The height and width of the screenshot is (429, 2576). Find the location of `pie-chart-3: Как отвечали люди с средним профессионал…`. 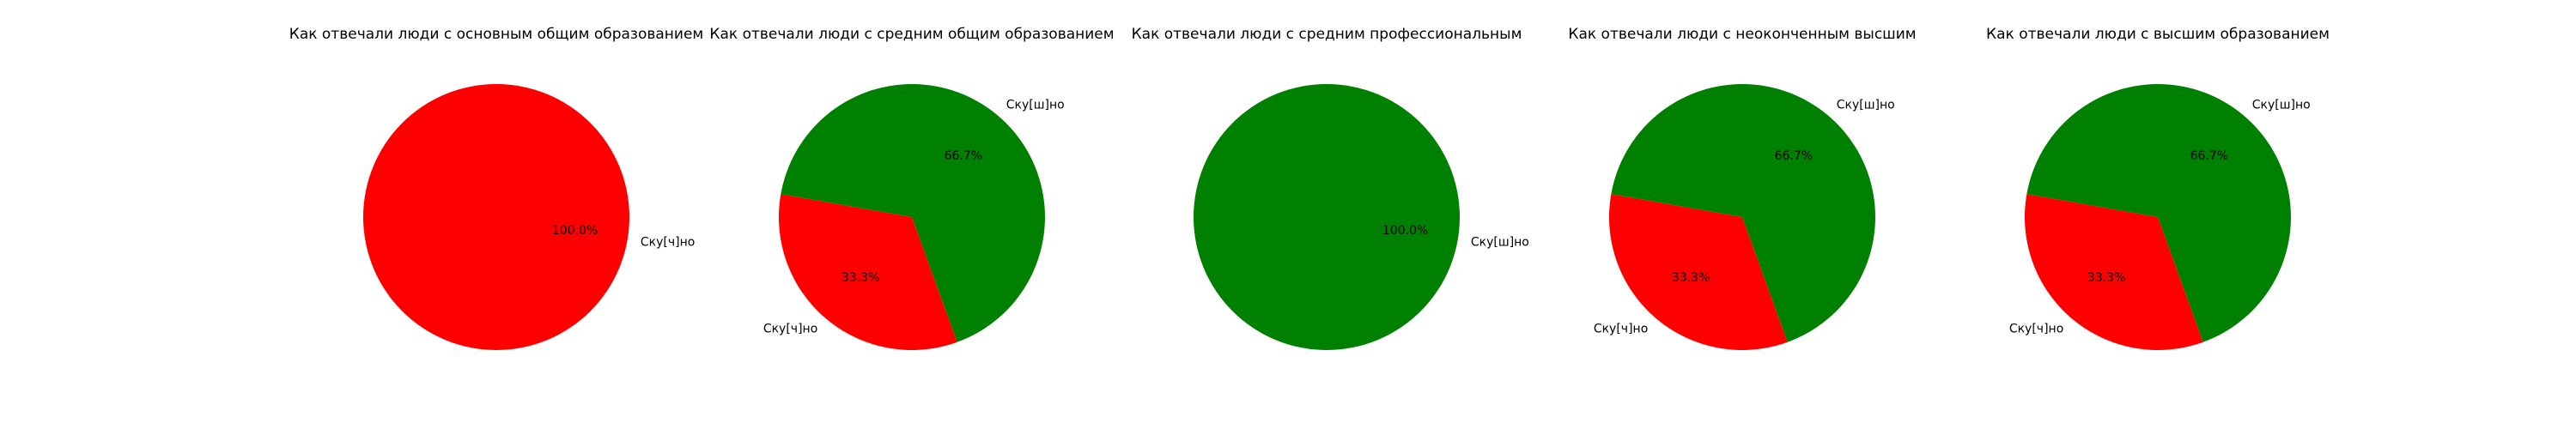

pie-chart-3: Как отвечали люди с средним профессионал… is located at coordinates (1330, 188).